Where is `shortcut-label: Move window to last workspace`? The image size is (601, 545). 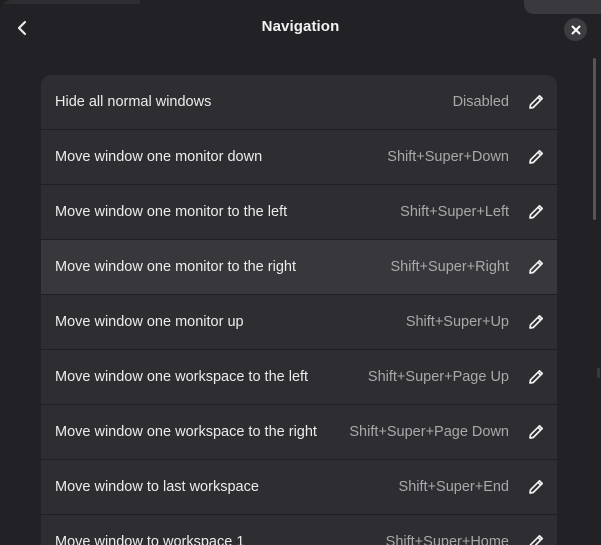
shortcut-label: Move window to last workspace is located at coordinates (157, 487).